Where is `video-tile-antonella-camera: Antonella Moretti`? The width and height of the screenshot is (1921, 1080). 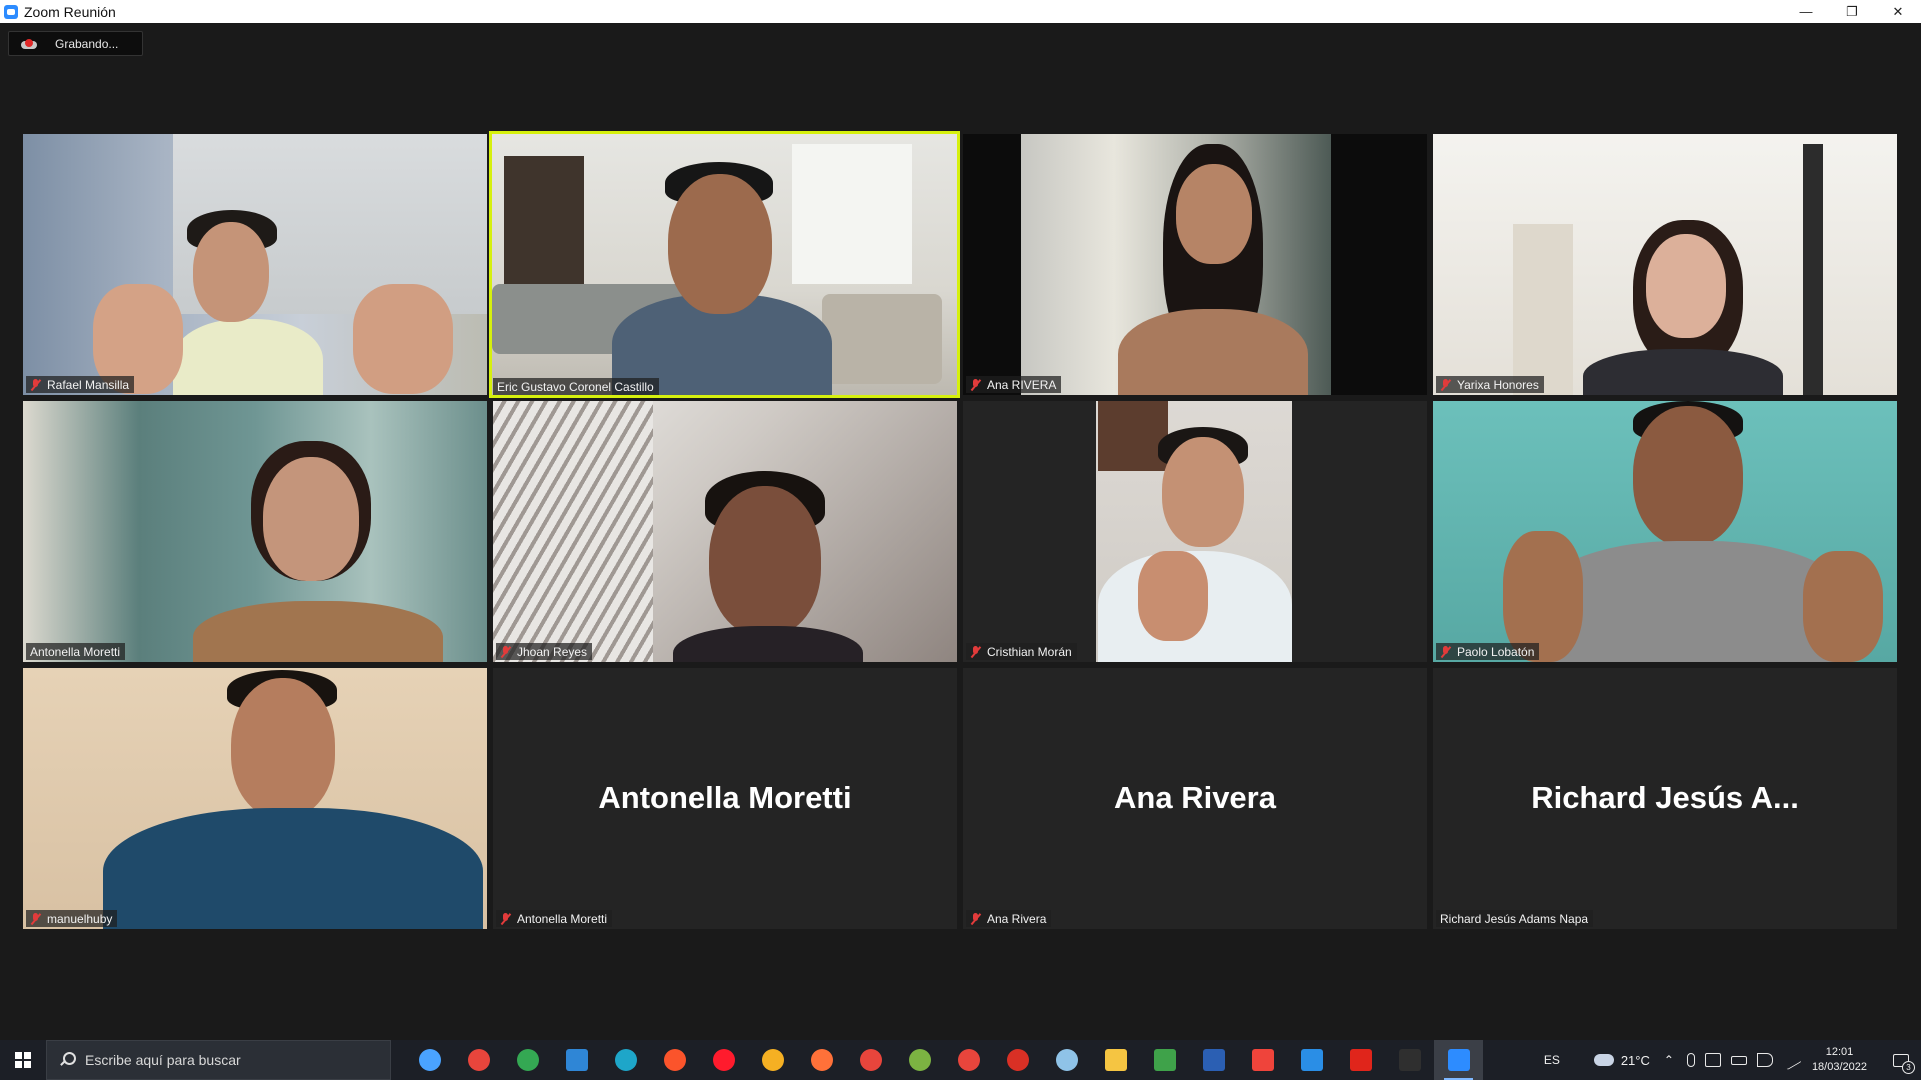 video-tile-antonella-camera: Antonella Moretti is located at coordinates (255, 531).